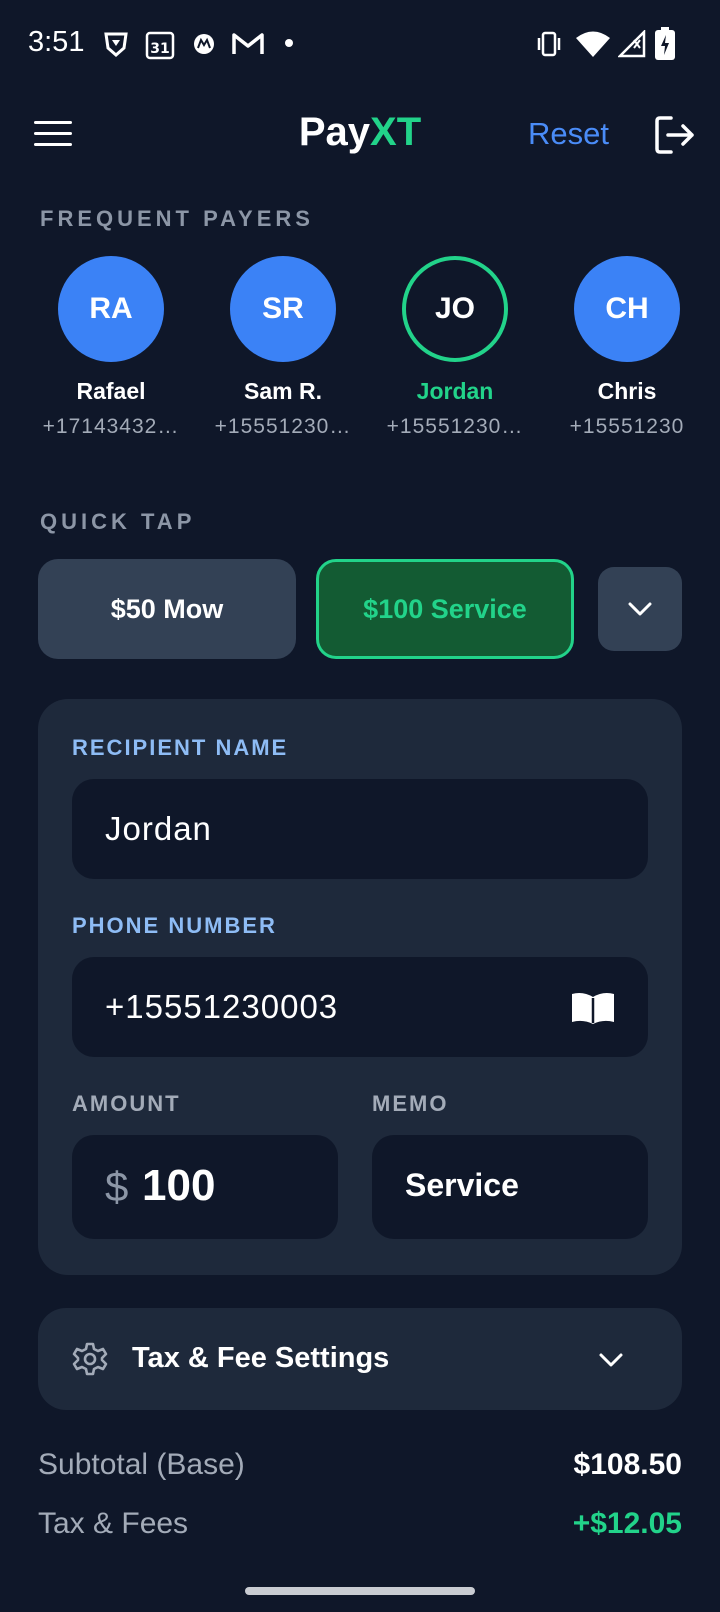 The width and height of the screenshot is (720, 1612). I want to click on quick-tap-more-button, so click(640, 609).